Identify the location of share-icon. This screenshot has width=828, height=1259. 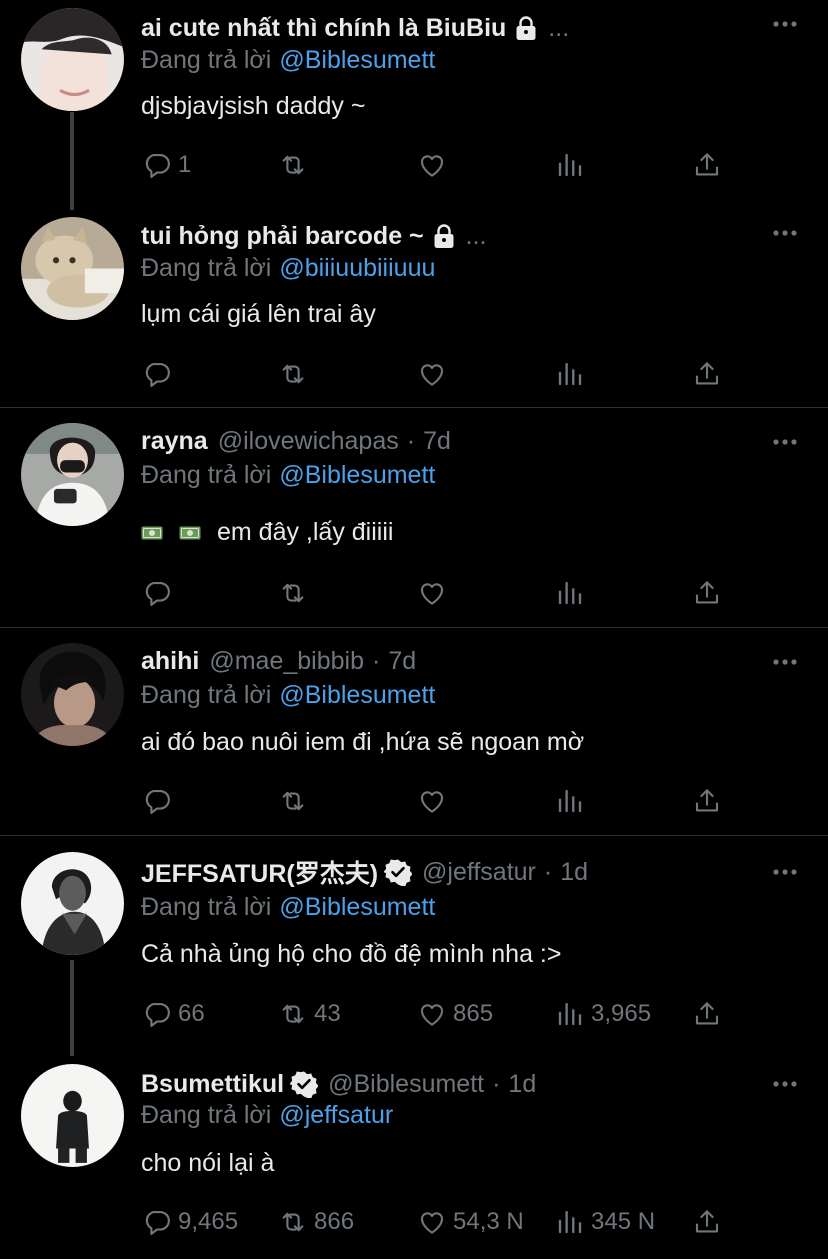
(707, 1222).